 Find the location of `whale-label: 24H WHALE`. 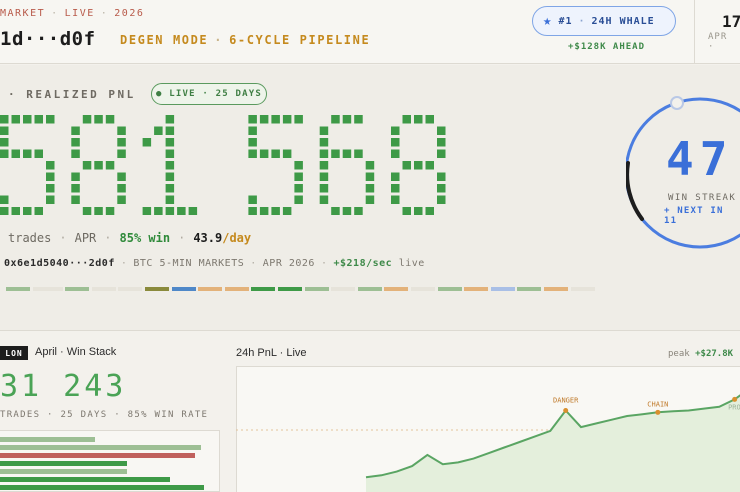

whale-label: 24H WHALE is located at coordinates (623, 21).